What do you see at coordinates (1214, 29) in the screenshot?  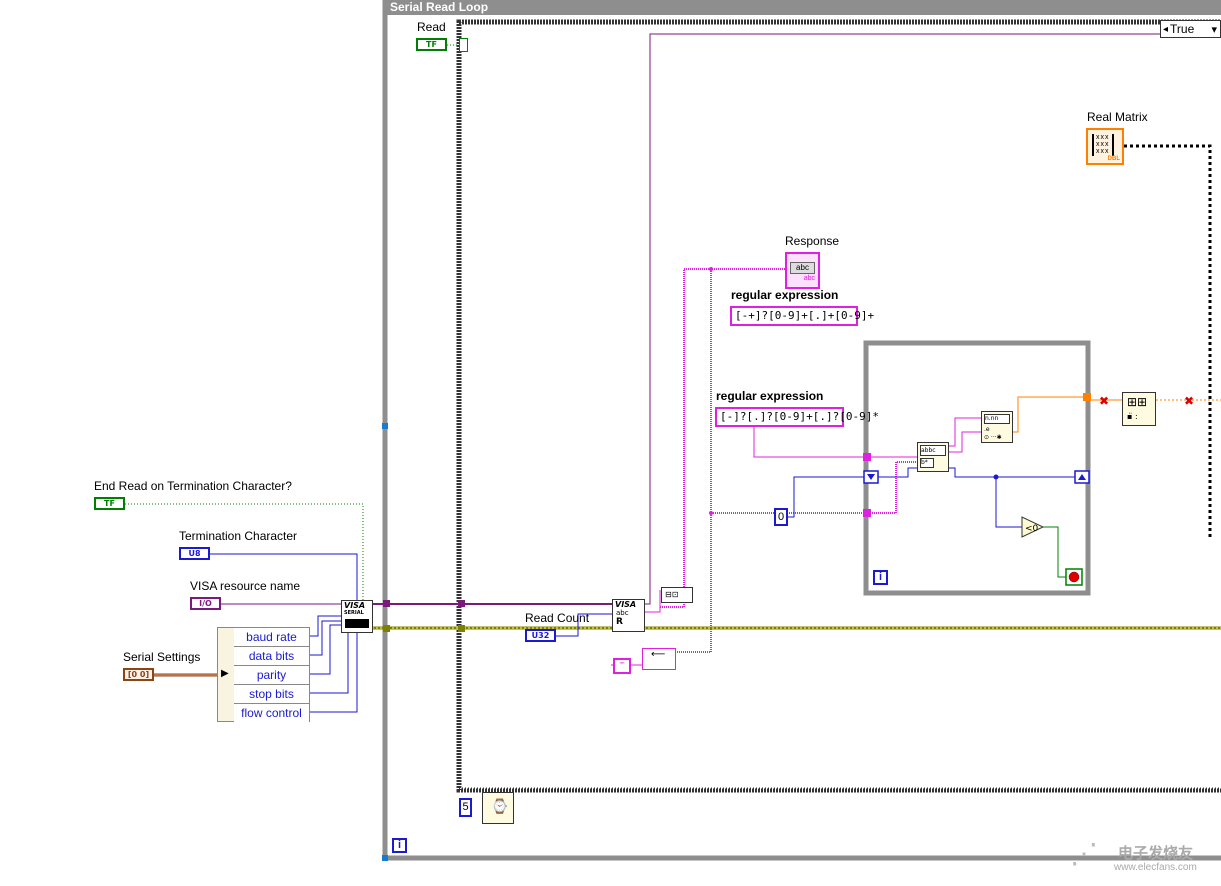 I see `case-dropdown-arrow: ▾` at bounding box center [1214, 29].